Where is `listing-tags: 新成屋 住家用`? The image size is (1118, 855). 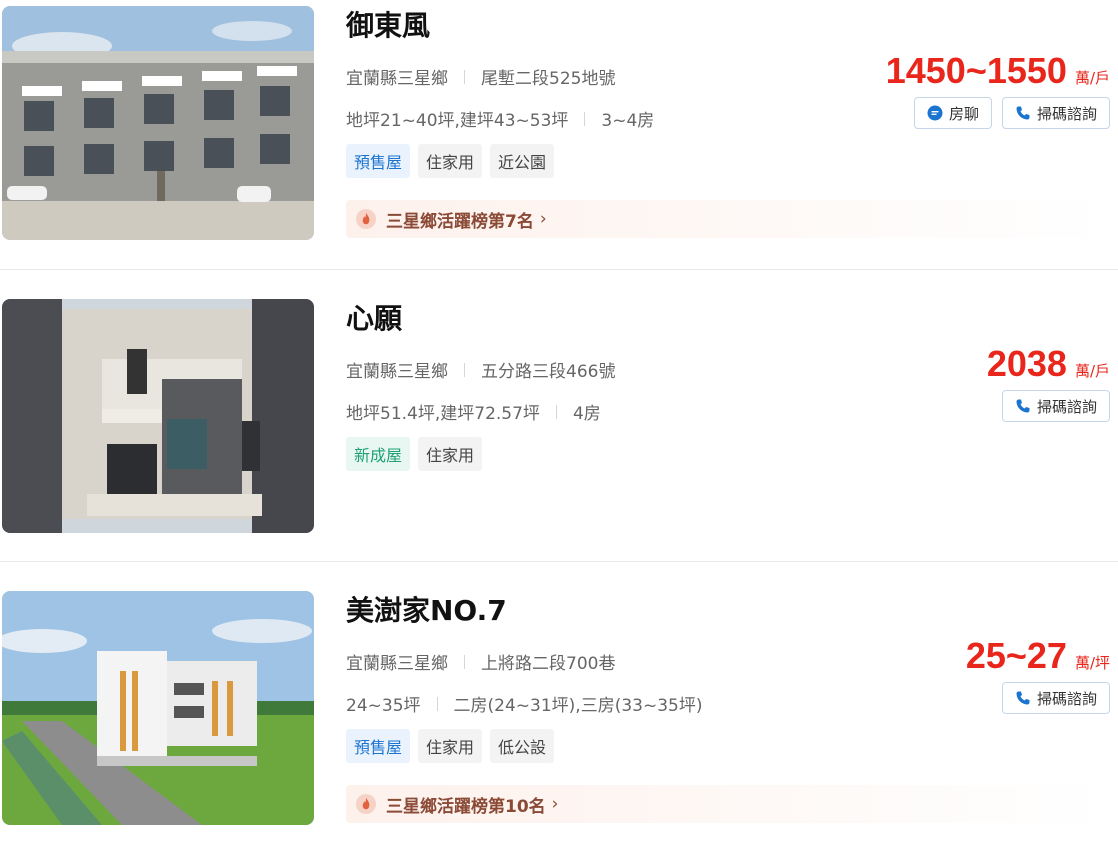 listing-tags: 新成屋 住家用 is located at coordinates (414, 454).